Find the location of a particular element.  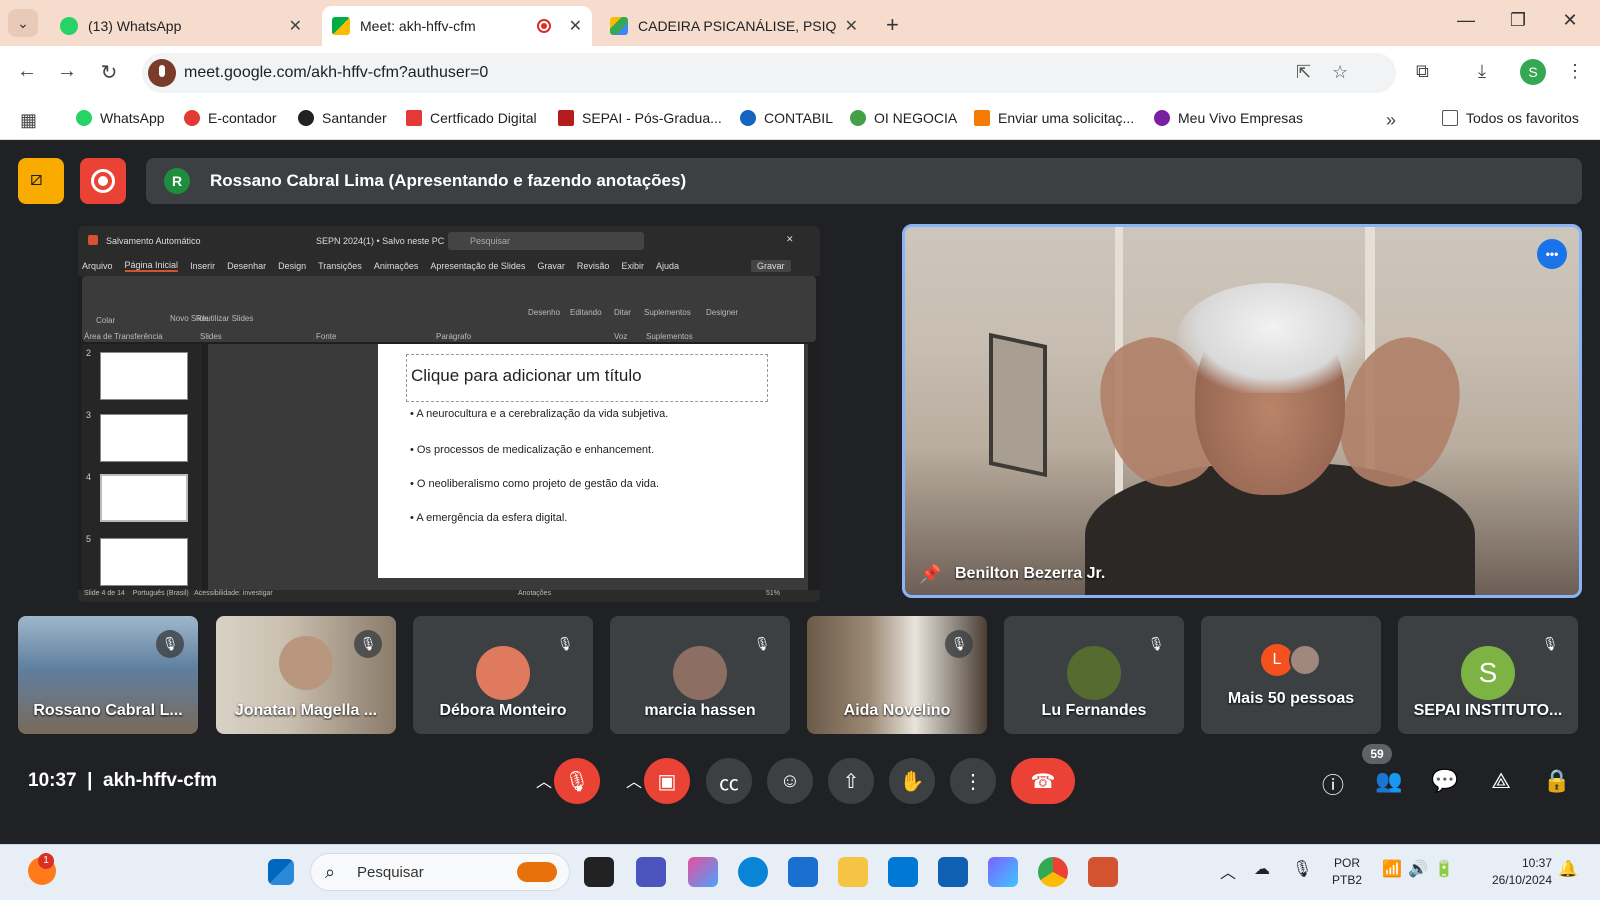

captions-button: ㏄ is located at coordinates (729, 781).